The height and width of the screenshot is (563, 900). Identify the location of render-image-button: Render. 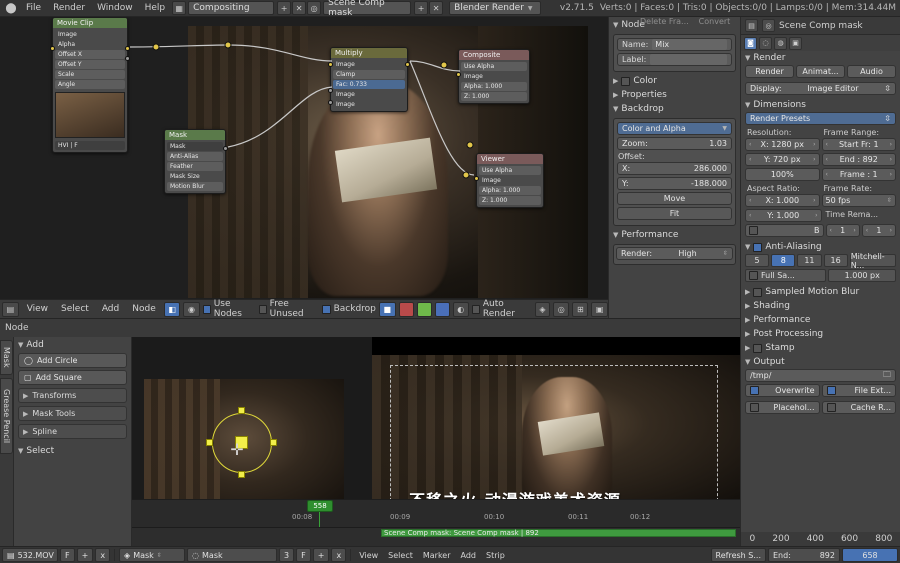
(769, 71).